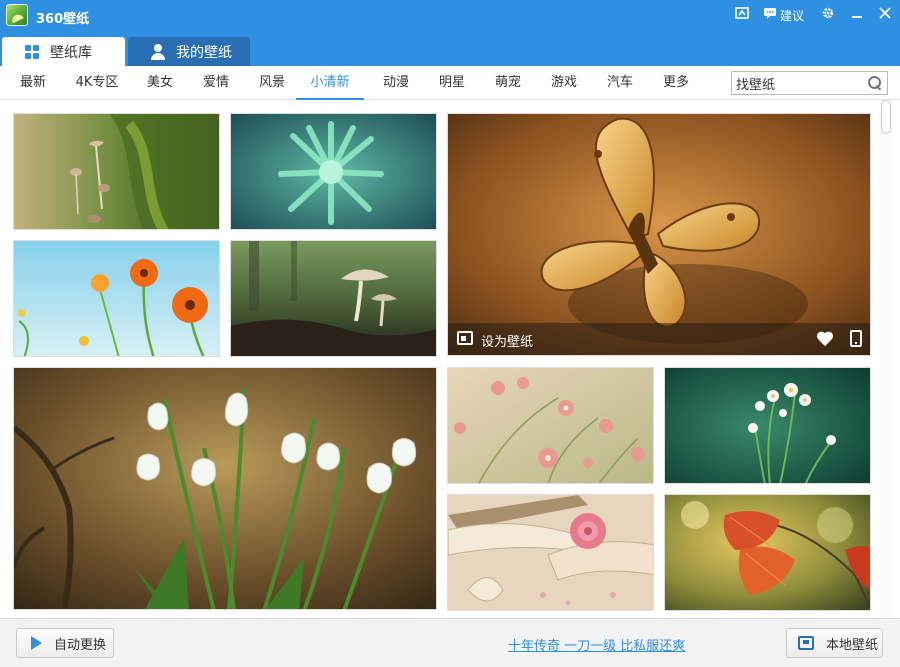 Image resolution: width=900 pixels, height=667 pixels. What do you see at coordinates (797, 83) in the screenshot?
I see `search-input` at bounding box center [797, 83].